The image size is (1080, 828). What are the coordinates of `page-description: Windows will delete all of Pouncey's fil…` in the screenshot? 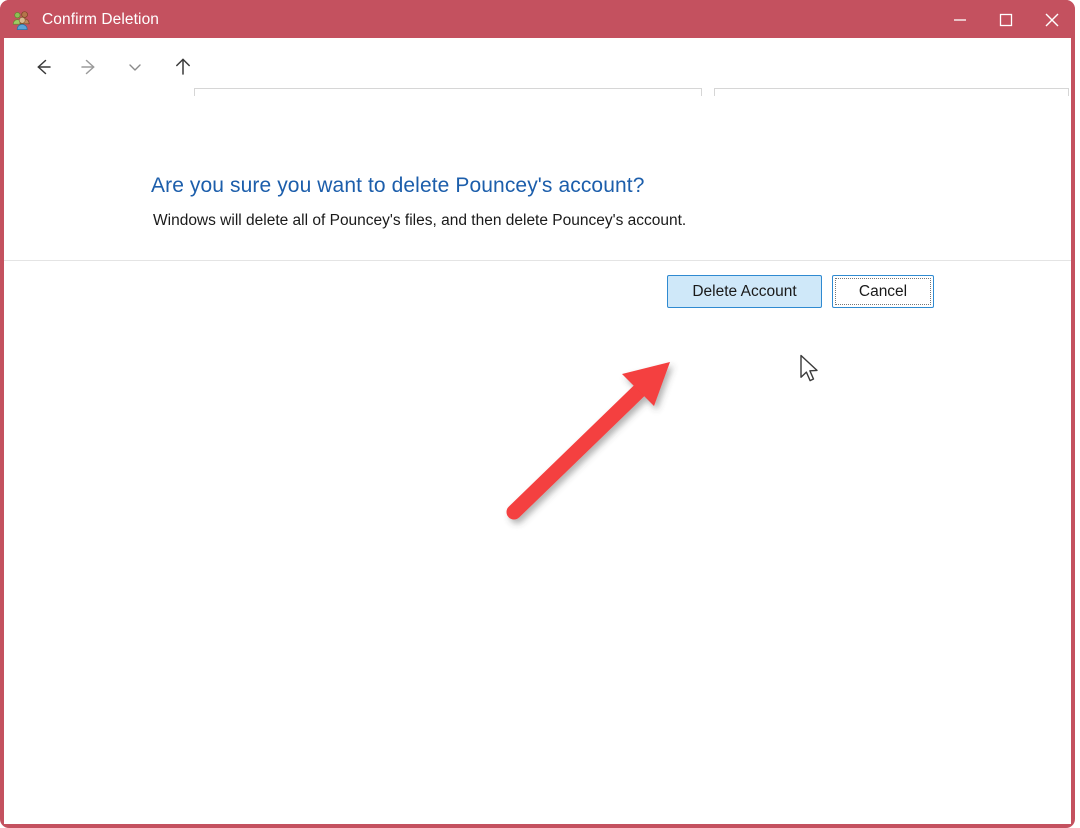 It's located at (420, 220).